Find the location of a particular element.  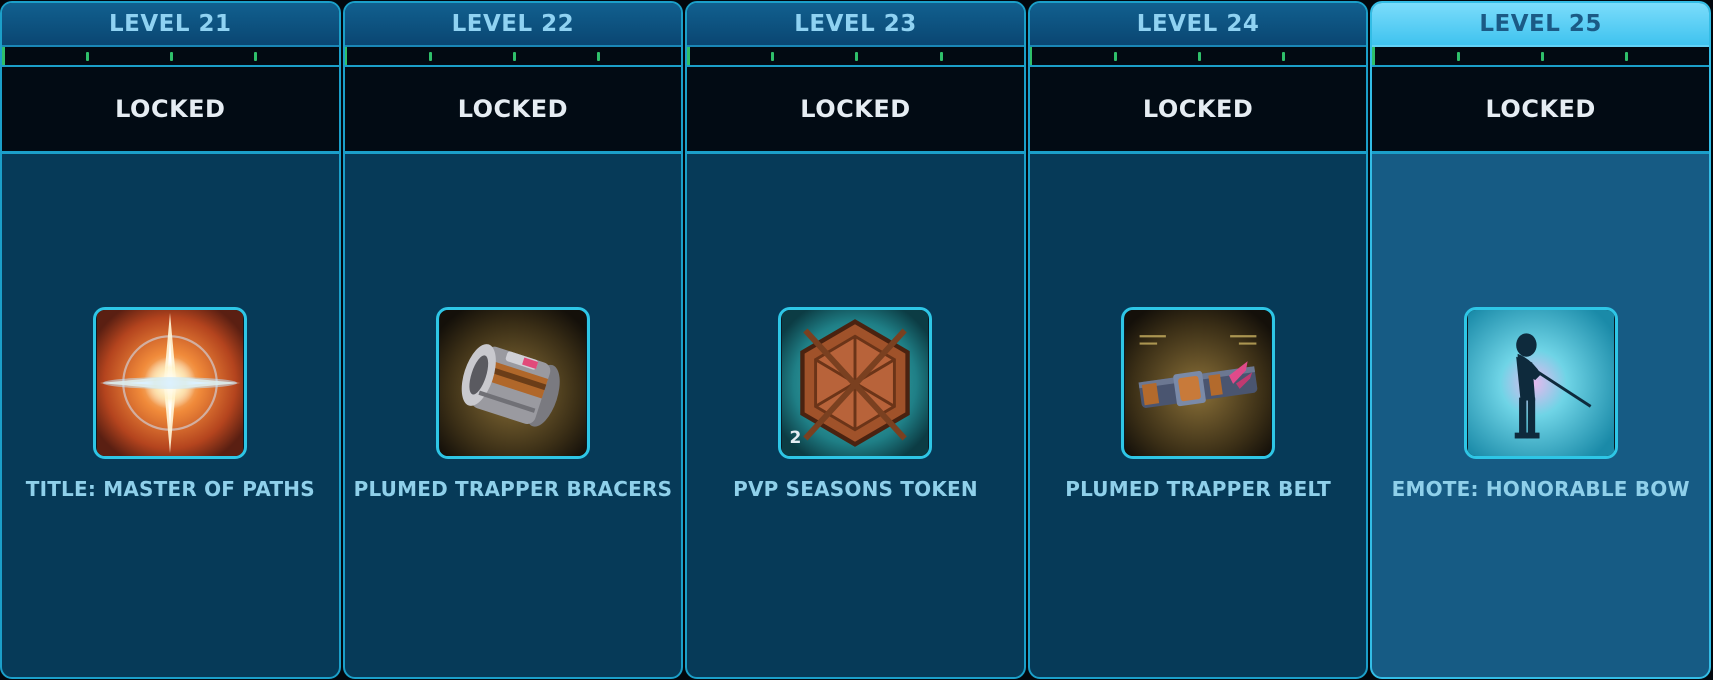

hexagon-token-icon is located at coordinates (855, 383).